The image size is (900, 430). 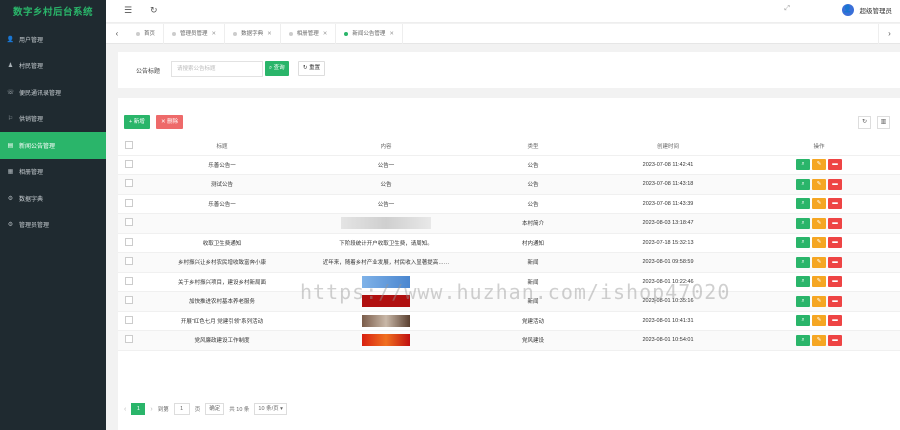 I want to click on reset-button: ↻ 重置, so click(x=312, y=68).